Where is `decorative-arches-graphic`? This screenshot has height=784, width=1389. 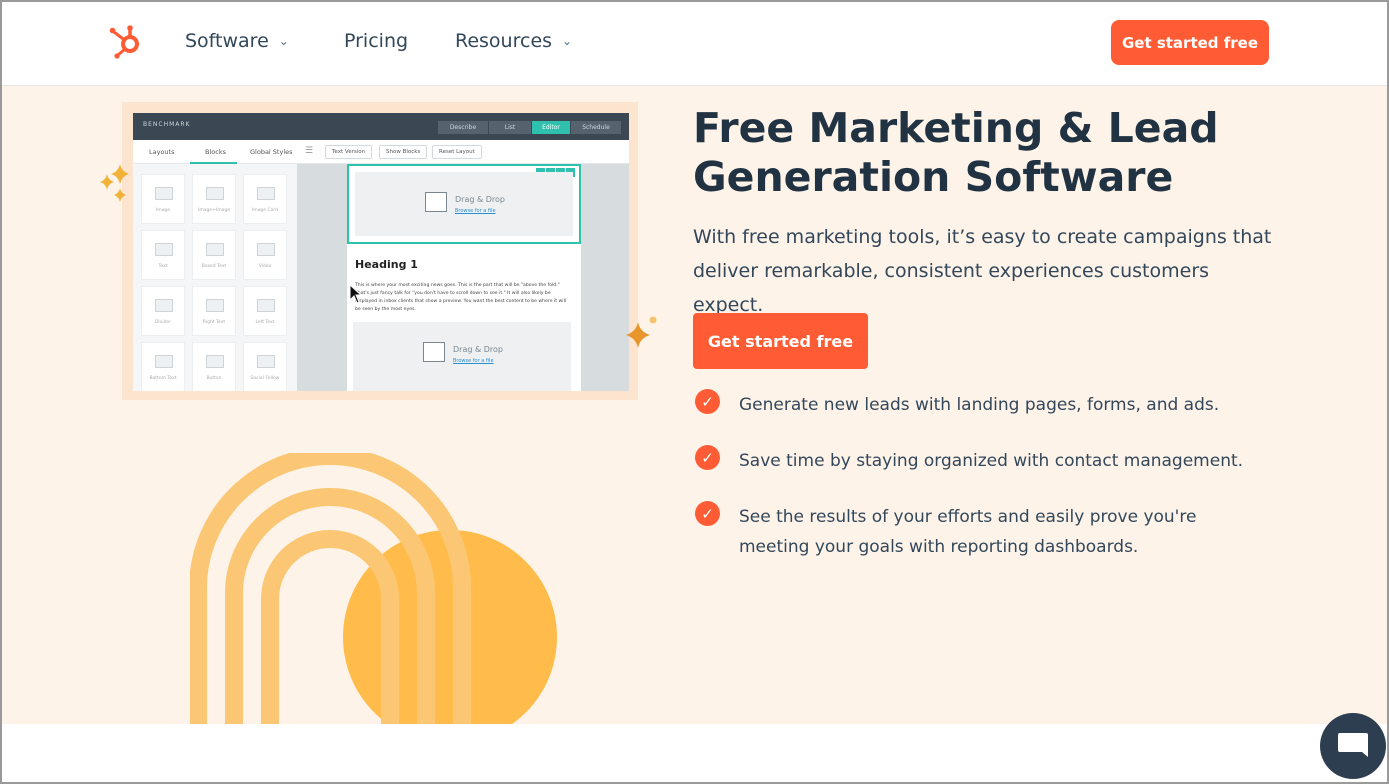
decorative-arches-graphic is located at coordinates (379, 585).